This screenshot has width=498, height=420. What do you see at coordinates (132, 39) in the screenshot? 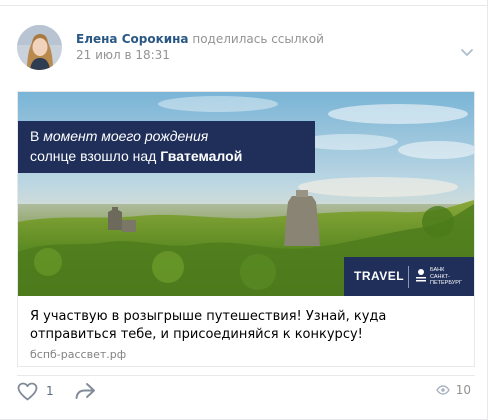
I see `author-name-link: Елена Сорокина` at bounding box center [132, 39].